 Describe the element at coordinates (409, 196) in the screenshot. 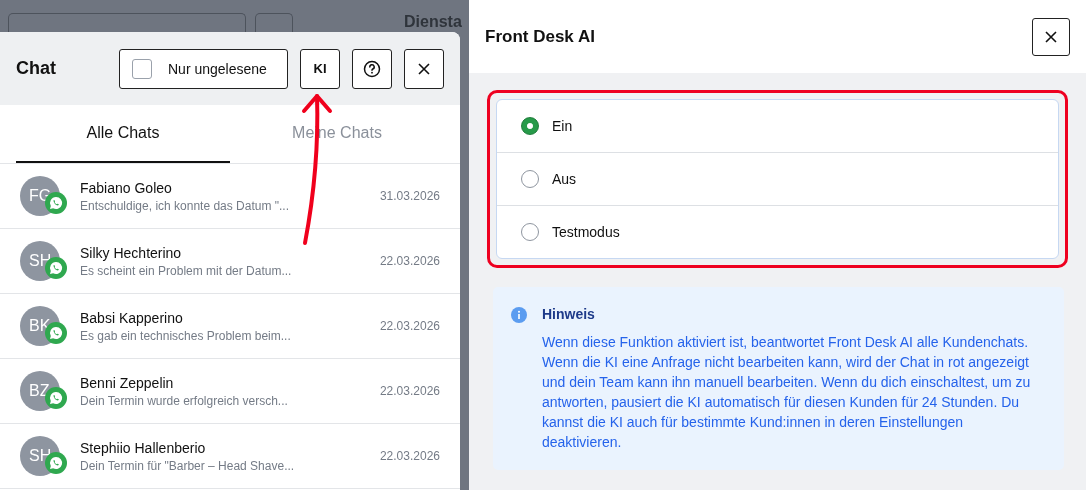

I see `message-date: 31.03.2026` at that location.